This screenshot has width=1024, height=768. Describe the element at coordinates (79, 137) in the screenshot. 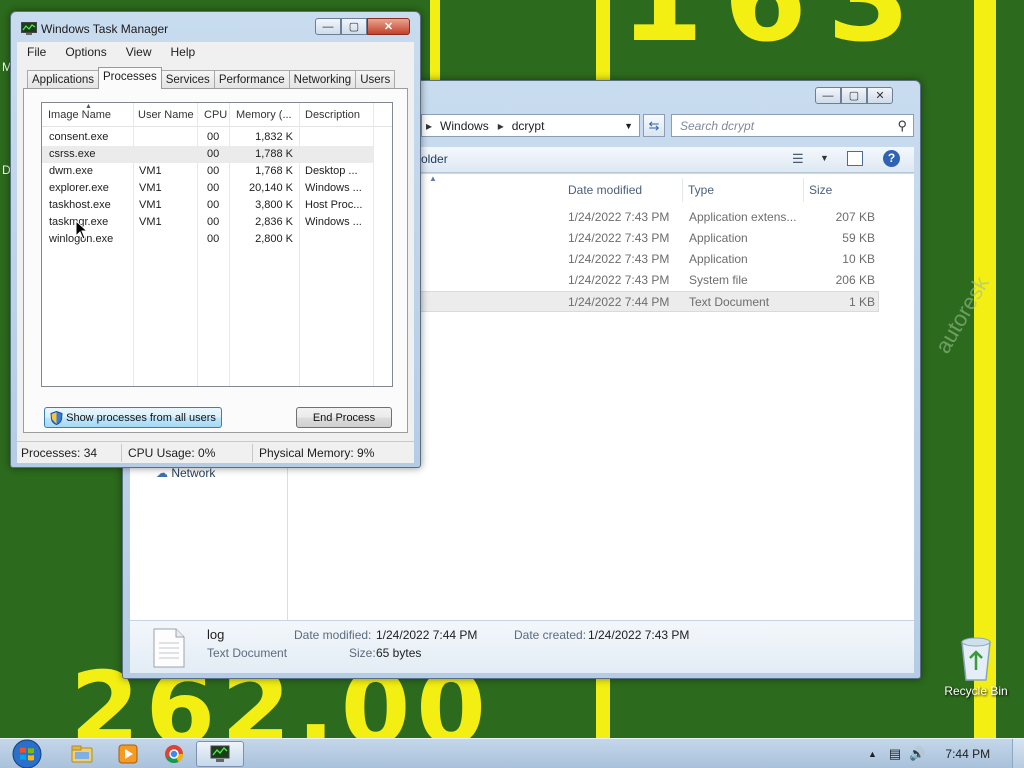

I see `process-image: consent.exe` at that location.